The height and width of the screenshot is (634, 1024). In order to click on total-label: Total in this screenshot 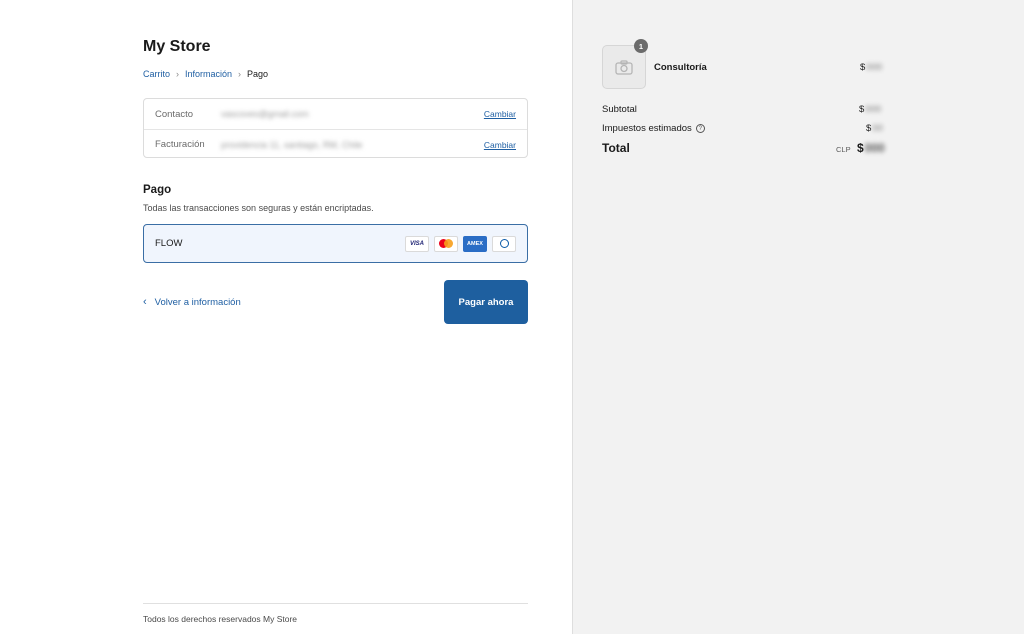, I will do `click(616, 148)`.